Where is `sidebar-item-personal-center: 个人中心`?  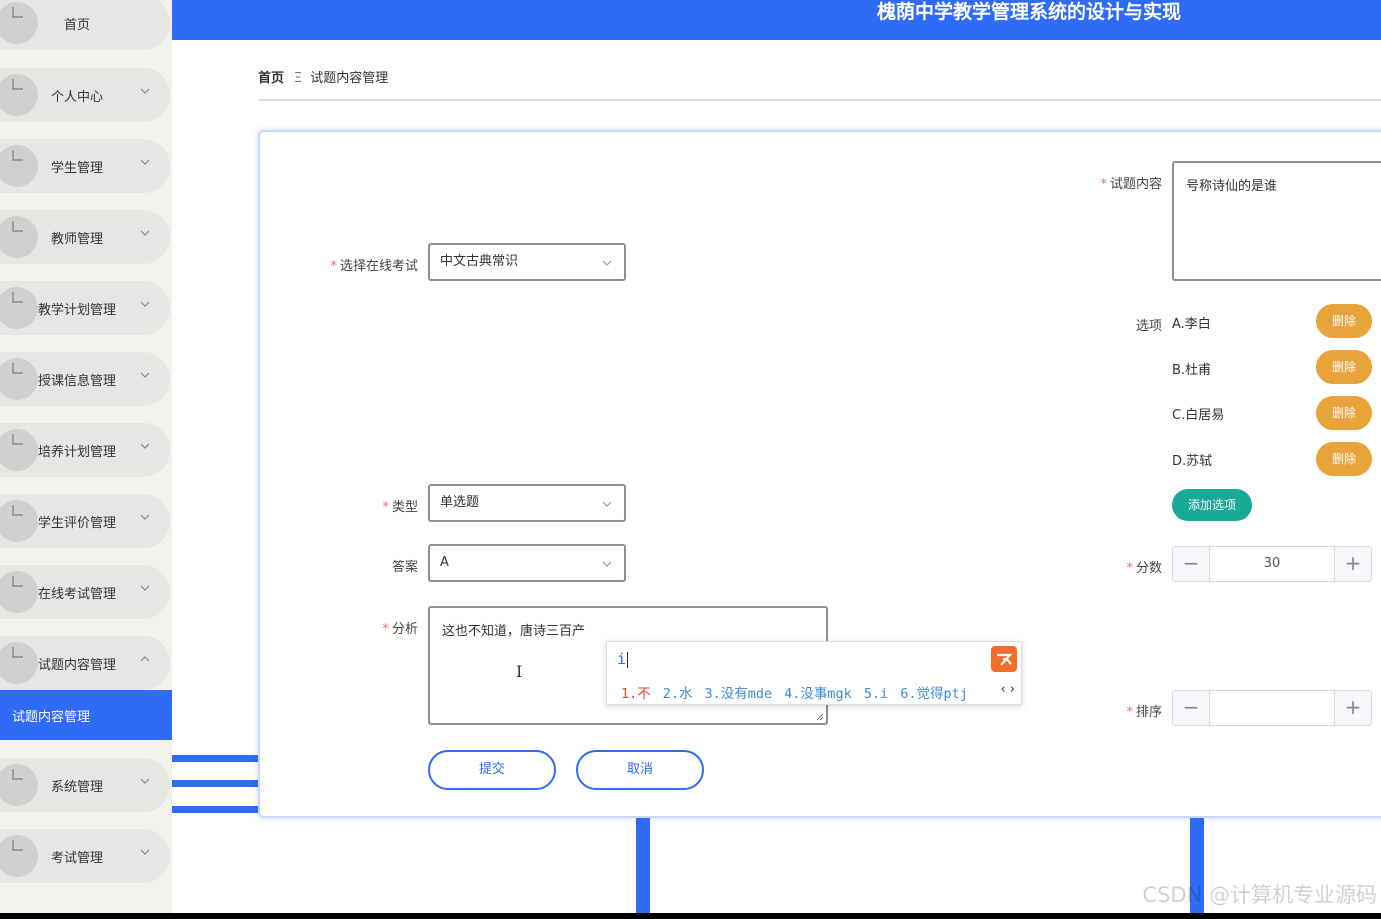 sidebar-item-personal-center: 个人中心 is located at coordinates (85, 95).